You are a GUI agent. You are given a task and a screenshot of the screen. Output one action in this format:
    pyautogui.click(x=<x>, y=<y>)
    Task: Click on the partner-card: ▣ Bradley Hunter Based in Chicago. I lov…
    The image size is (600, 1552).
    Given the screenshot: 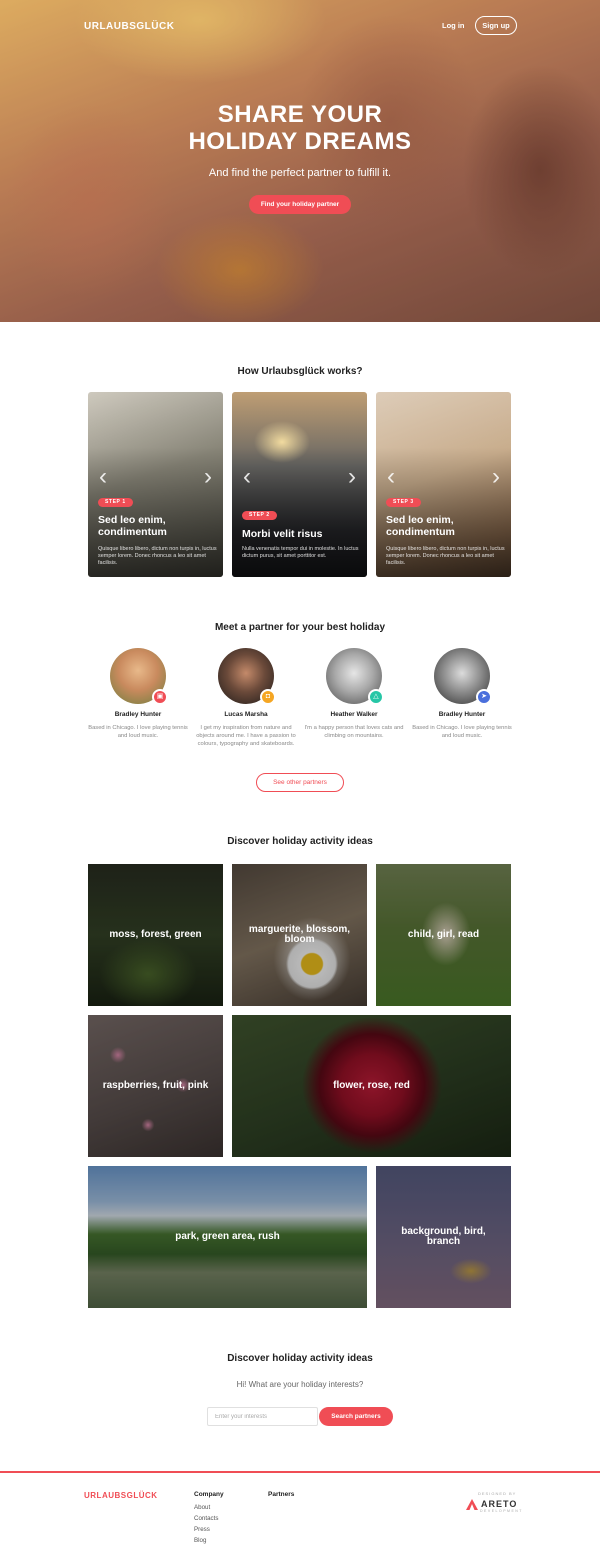 What is the action you would take?
    pyautogui.click(x=138, y=694)
    